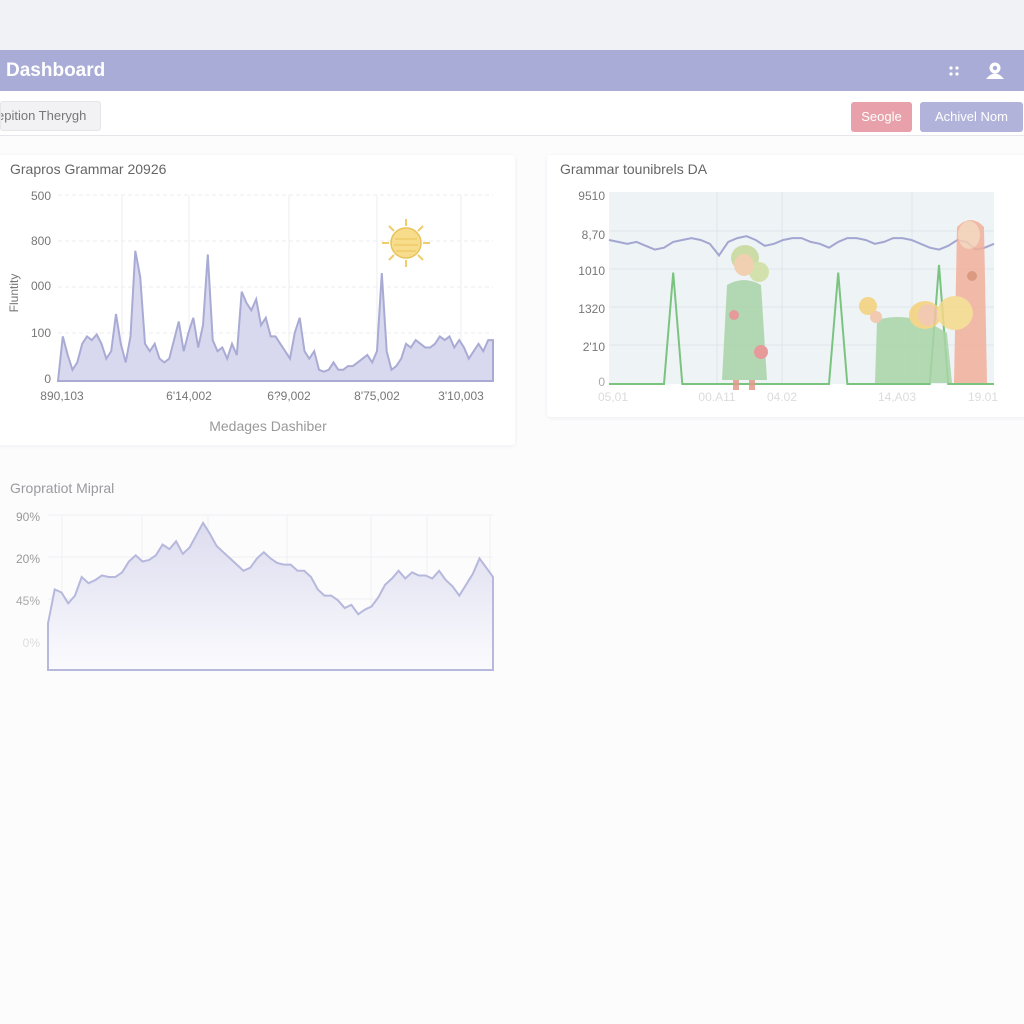 Image resolution: width=1024 pixels, height=1024 pixels. What do you see at coordinates (377, 396) in the screenshot?
I see `x-tick: 8'75,002` at bounding box center [377, 396].